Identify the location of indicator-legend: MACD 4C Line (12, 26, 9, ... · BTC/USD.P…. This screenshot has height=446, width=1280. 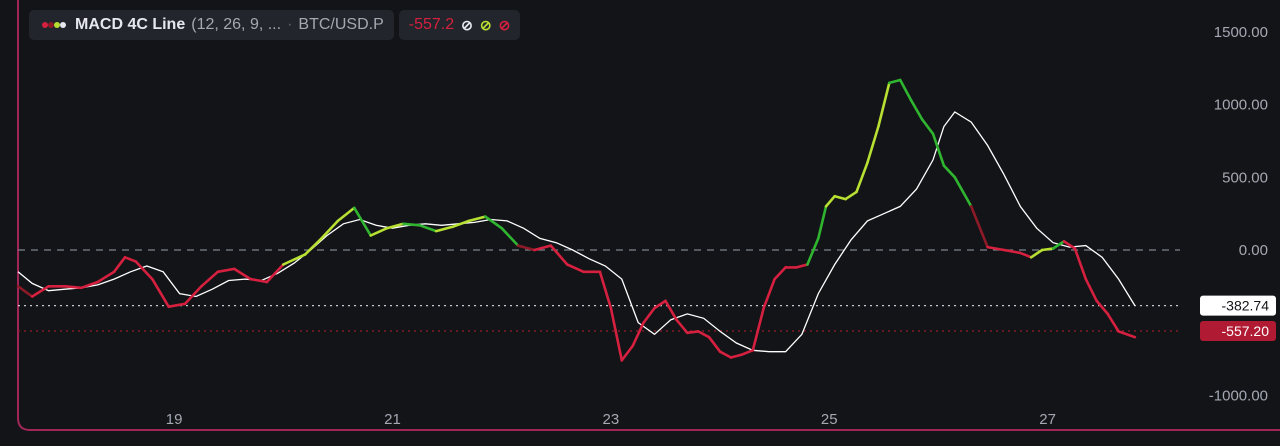
(275, 25).